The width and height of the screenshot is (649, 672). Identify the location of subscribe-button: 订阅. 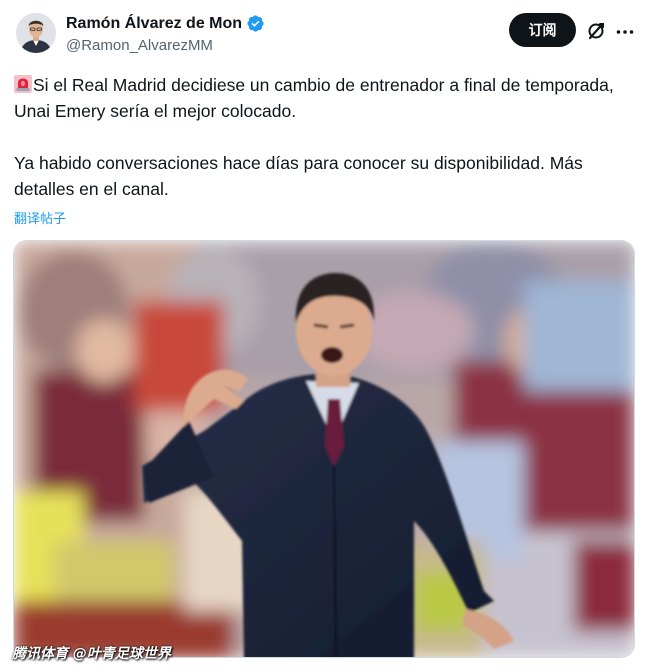
(542, 30).